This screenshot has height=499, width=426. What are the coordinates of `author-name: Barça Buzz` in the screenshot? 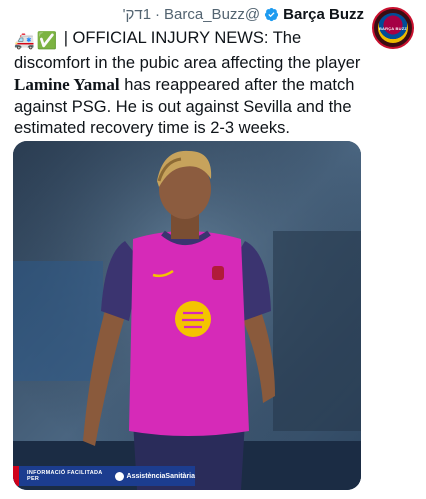 It's located at (323, 14).